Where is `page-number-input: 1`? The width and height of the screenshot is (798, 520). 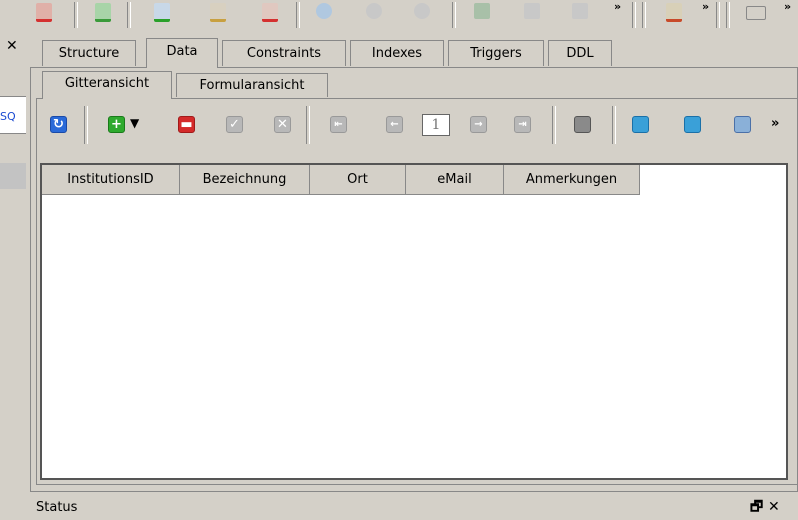
page-number-input: 1 is located at coordinates (436, 125).